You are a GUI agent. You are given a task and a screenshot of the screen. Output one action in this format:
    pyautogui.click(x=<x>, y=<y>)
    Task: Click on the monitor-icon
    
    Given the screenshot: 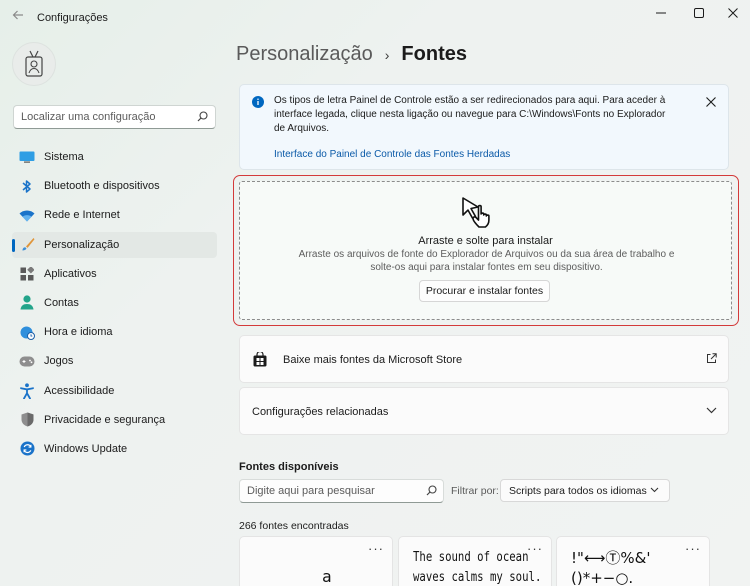 What is the action you would take?
    pyautogui.click(x=27, y=157)
    